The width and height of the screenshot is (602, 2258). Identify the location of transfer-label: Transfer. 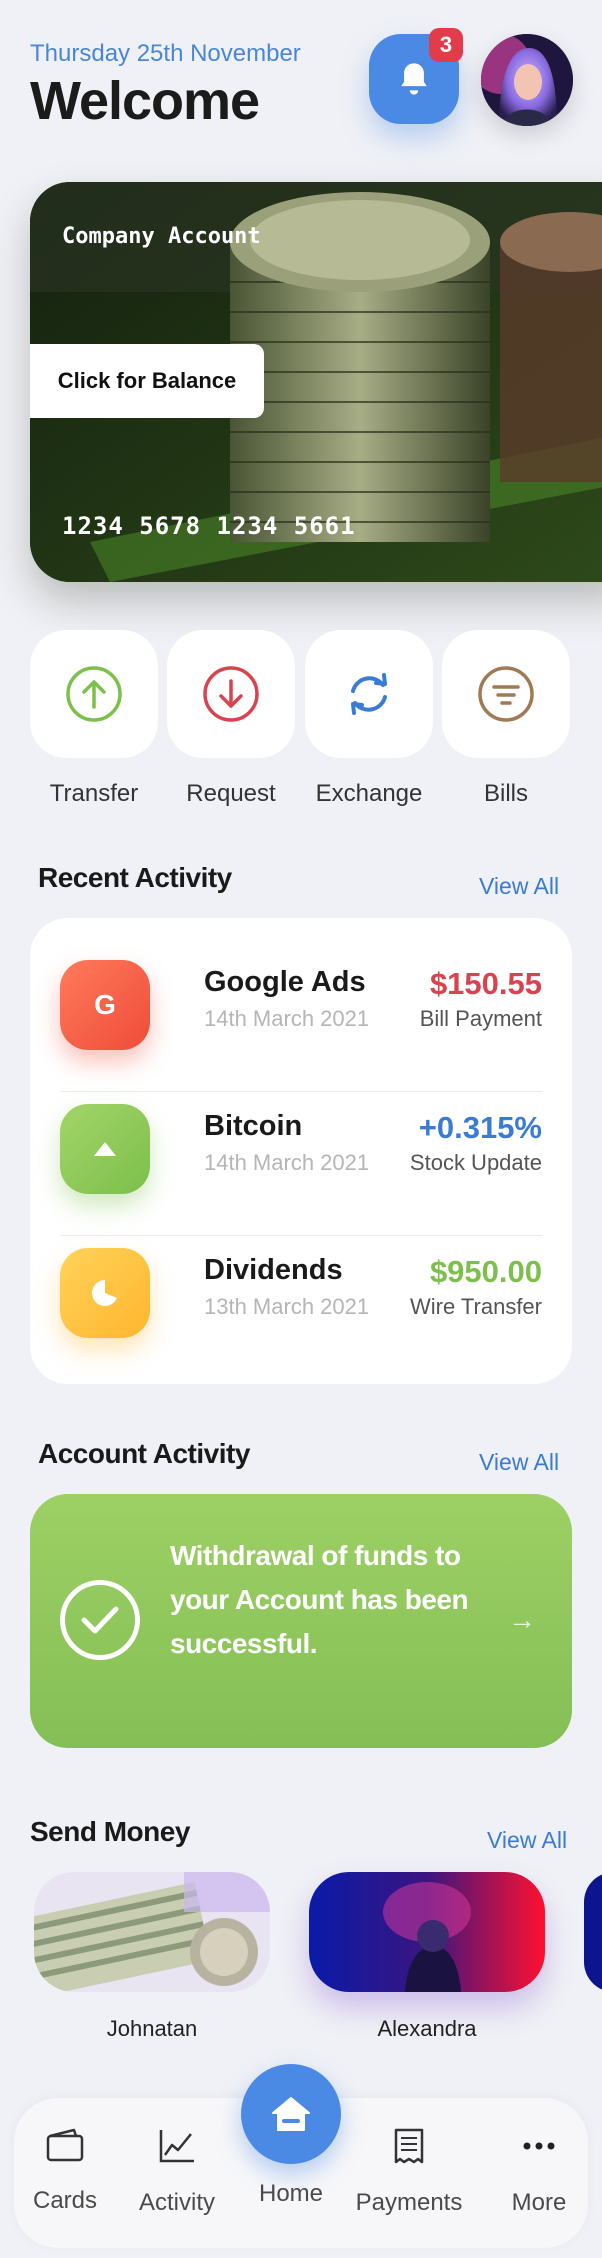
(94, 793).